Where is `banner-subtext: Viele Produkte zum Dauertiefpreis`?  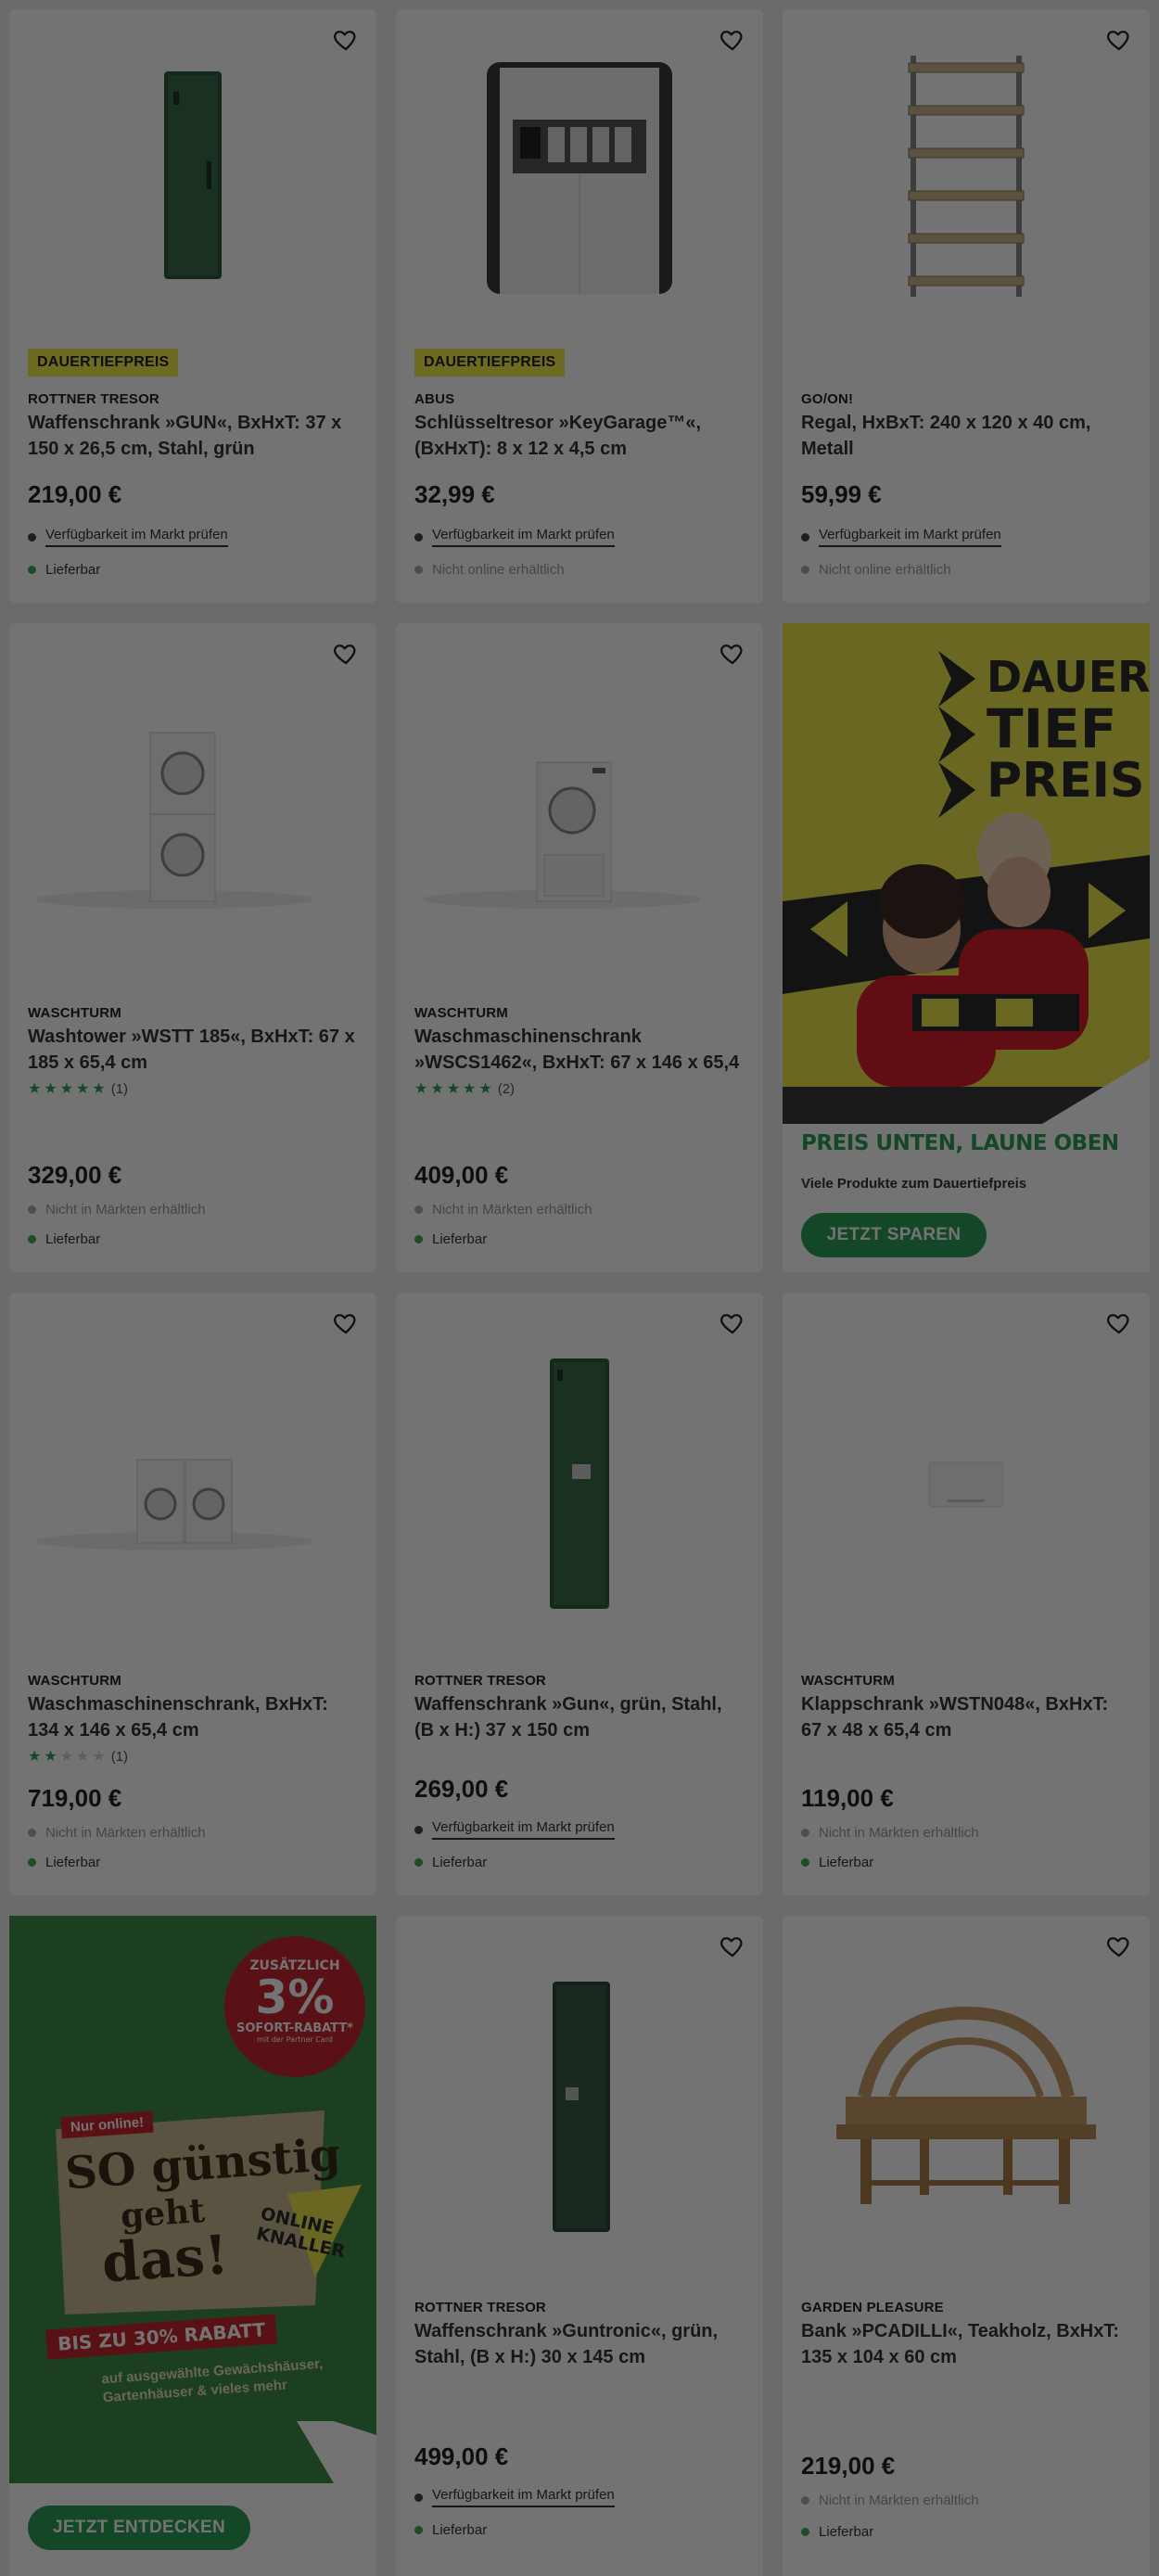
banner-subtext: Viele Produkte zum Dauertiefpreis is located at coordinates (914, 1184).